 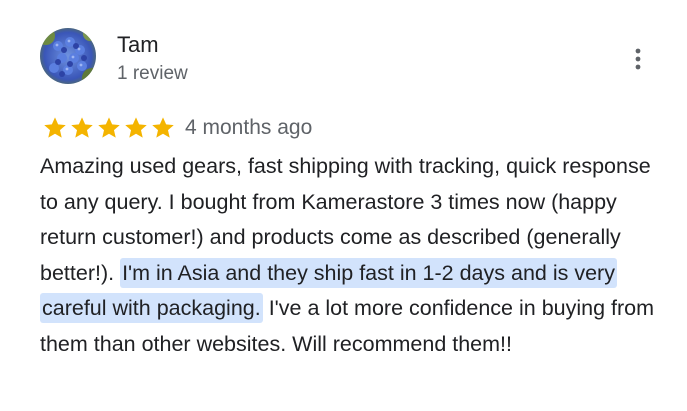 I want to click on review-count: 1 review, so click(x=152, y=74).